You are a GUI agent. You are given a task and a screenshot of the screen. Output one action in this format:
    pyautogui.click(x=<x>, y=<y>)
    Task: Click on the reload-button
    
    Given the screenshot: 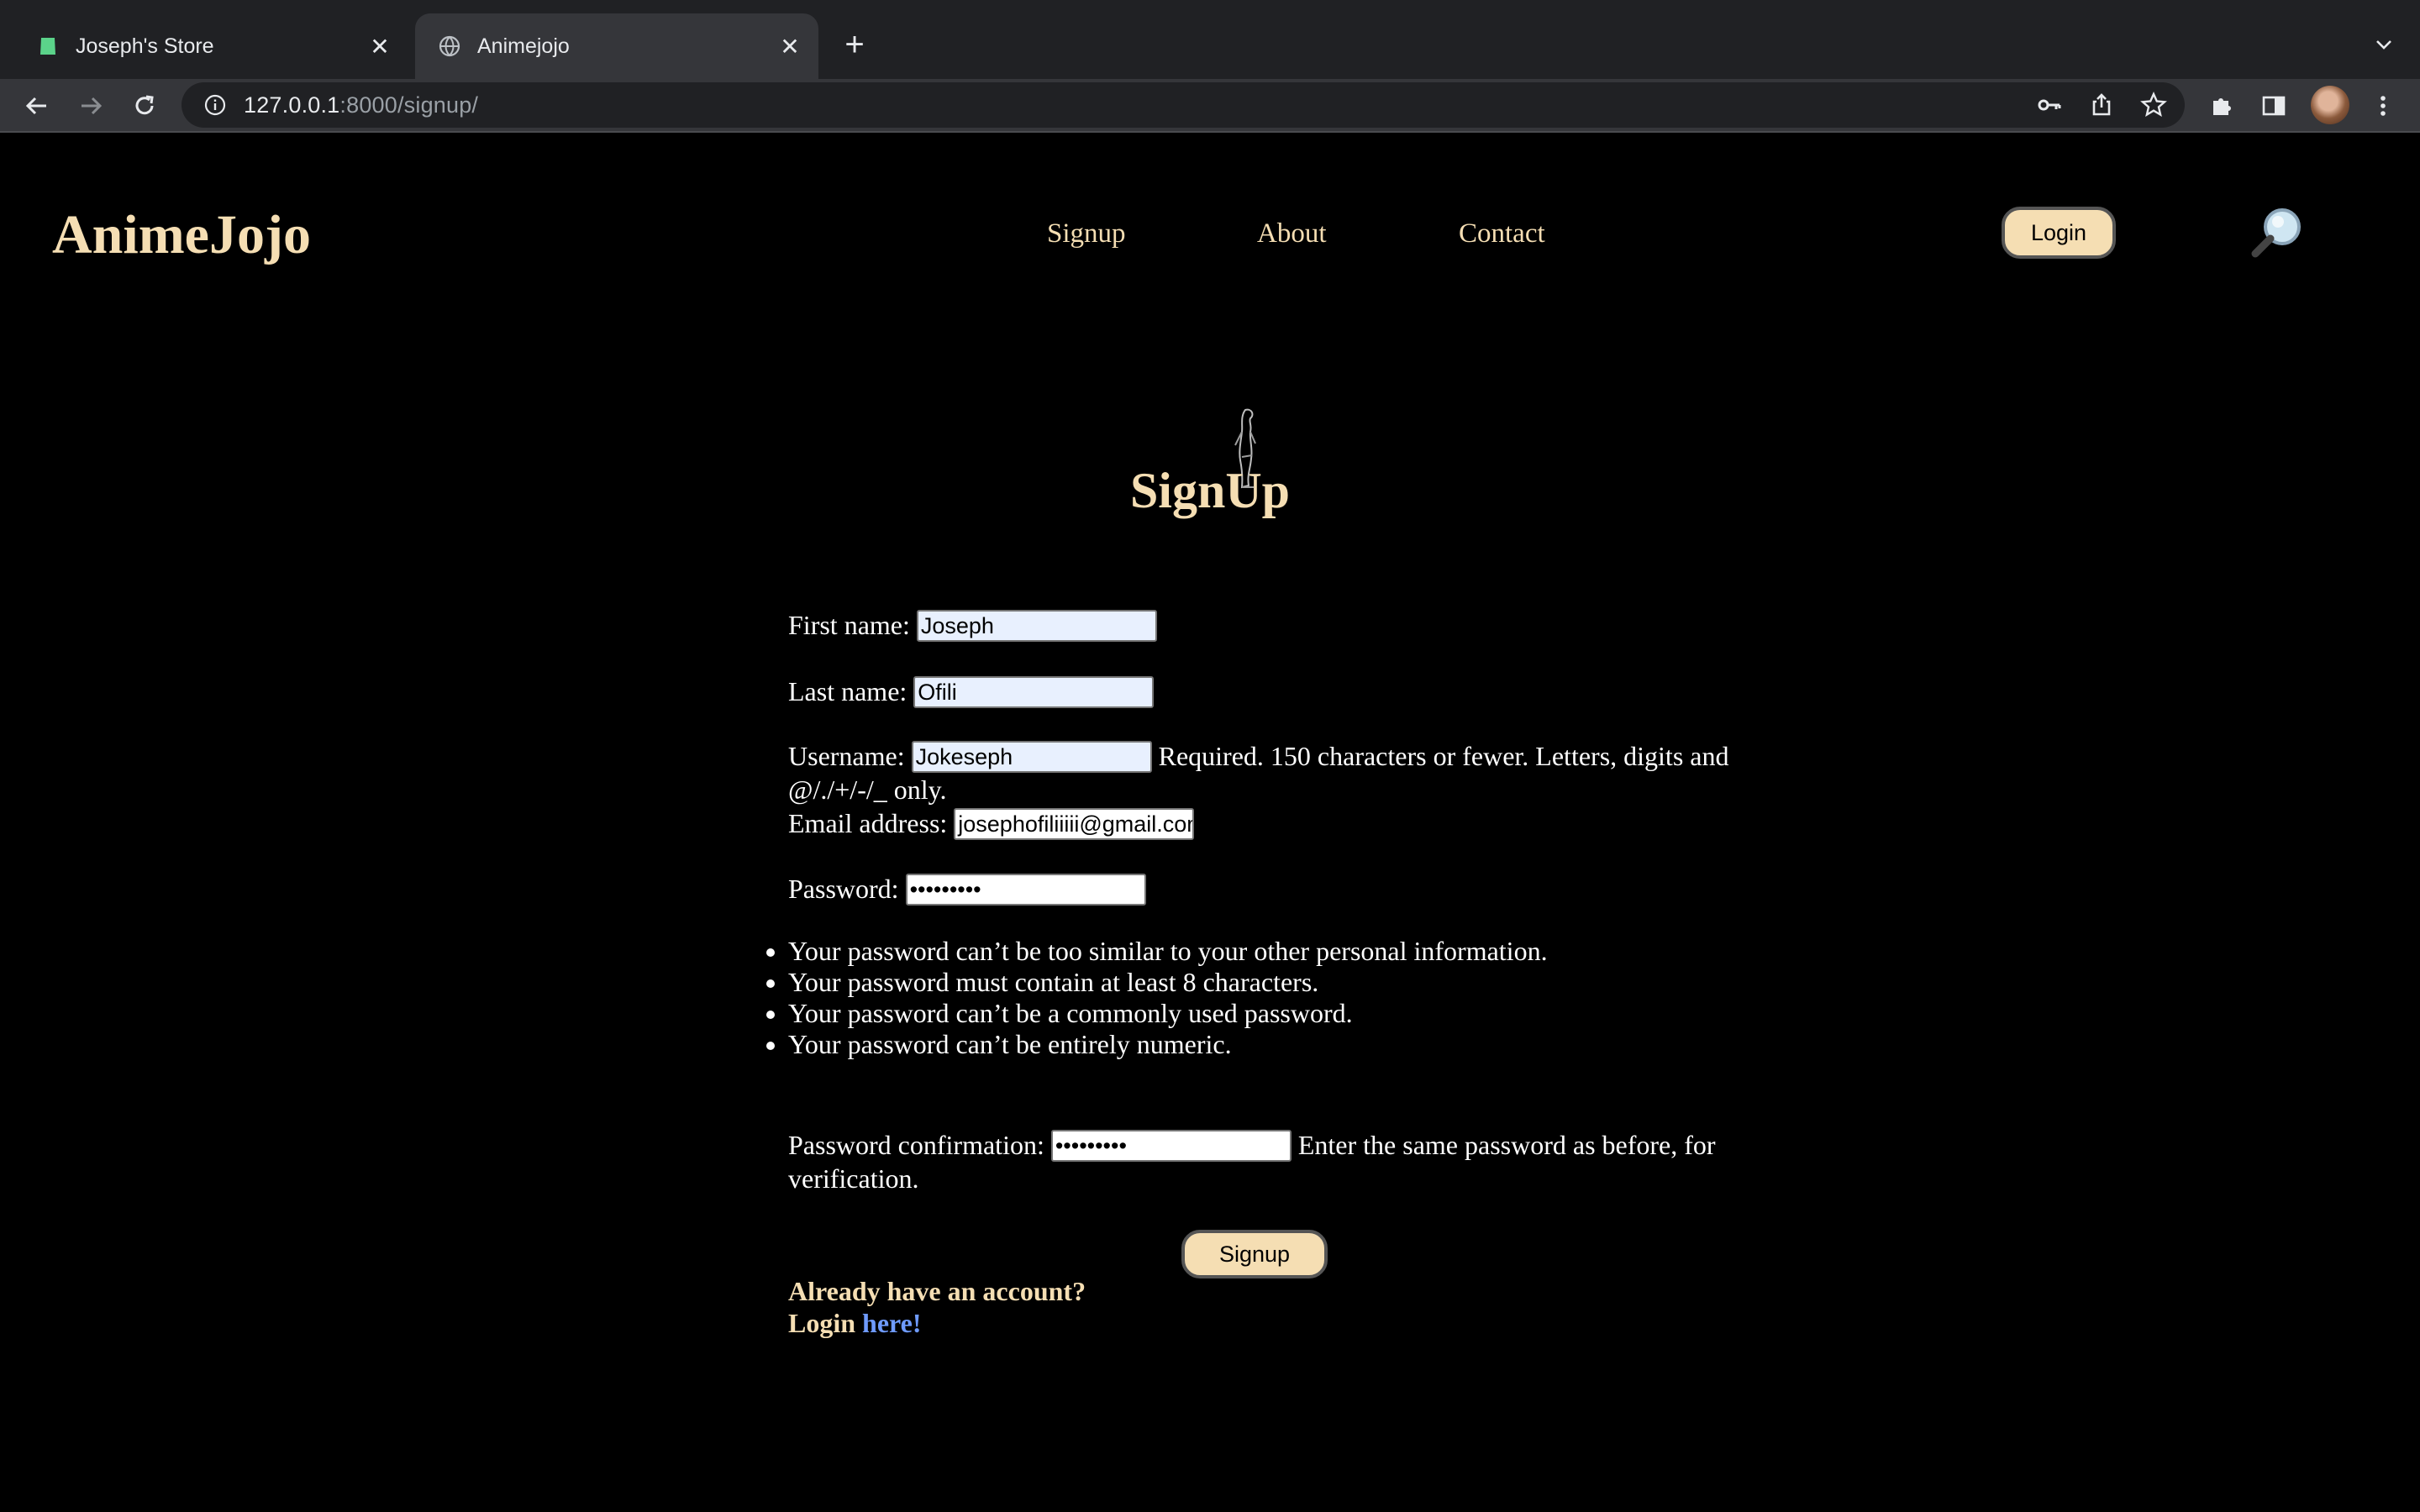 What is the action you would take?
    pyautogui.click(x=144, y=106)
    